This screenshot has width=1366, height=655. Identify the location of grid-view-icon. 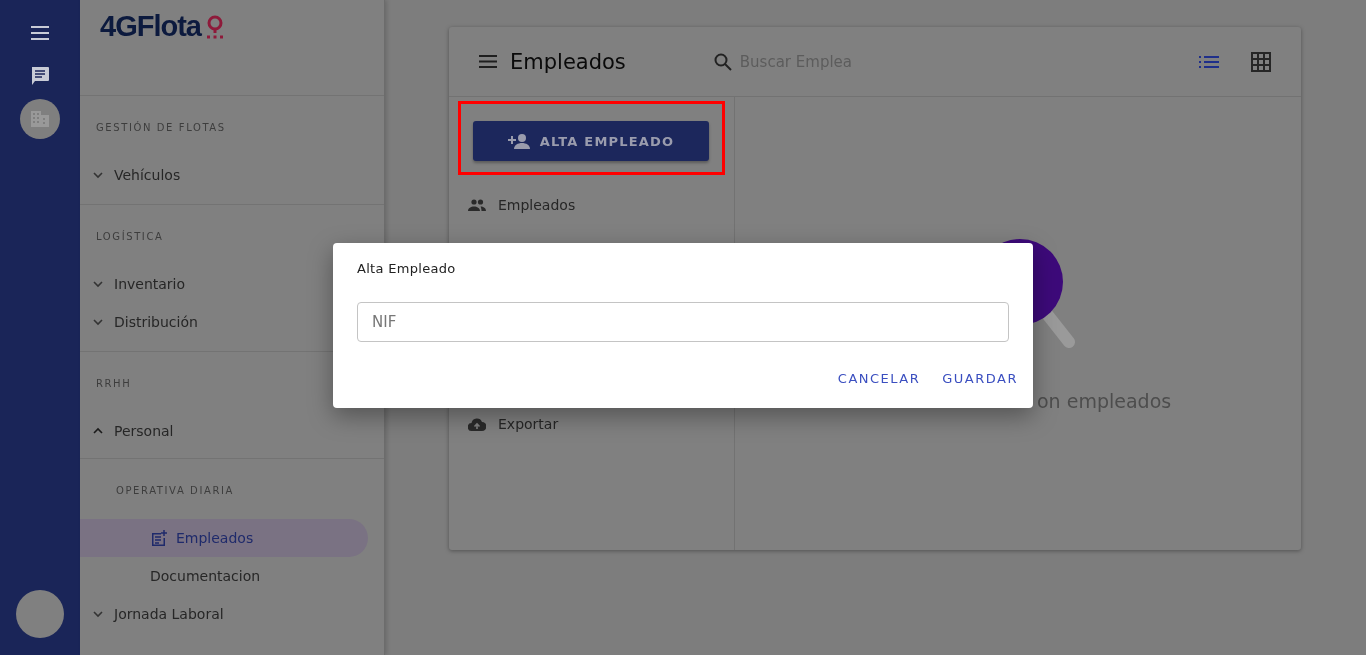
(1261, 61).